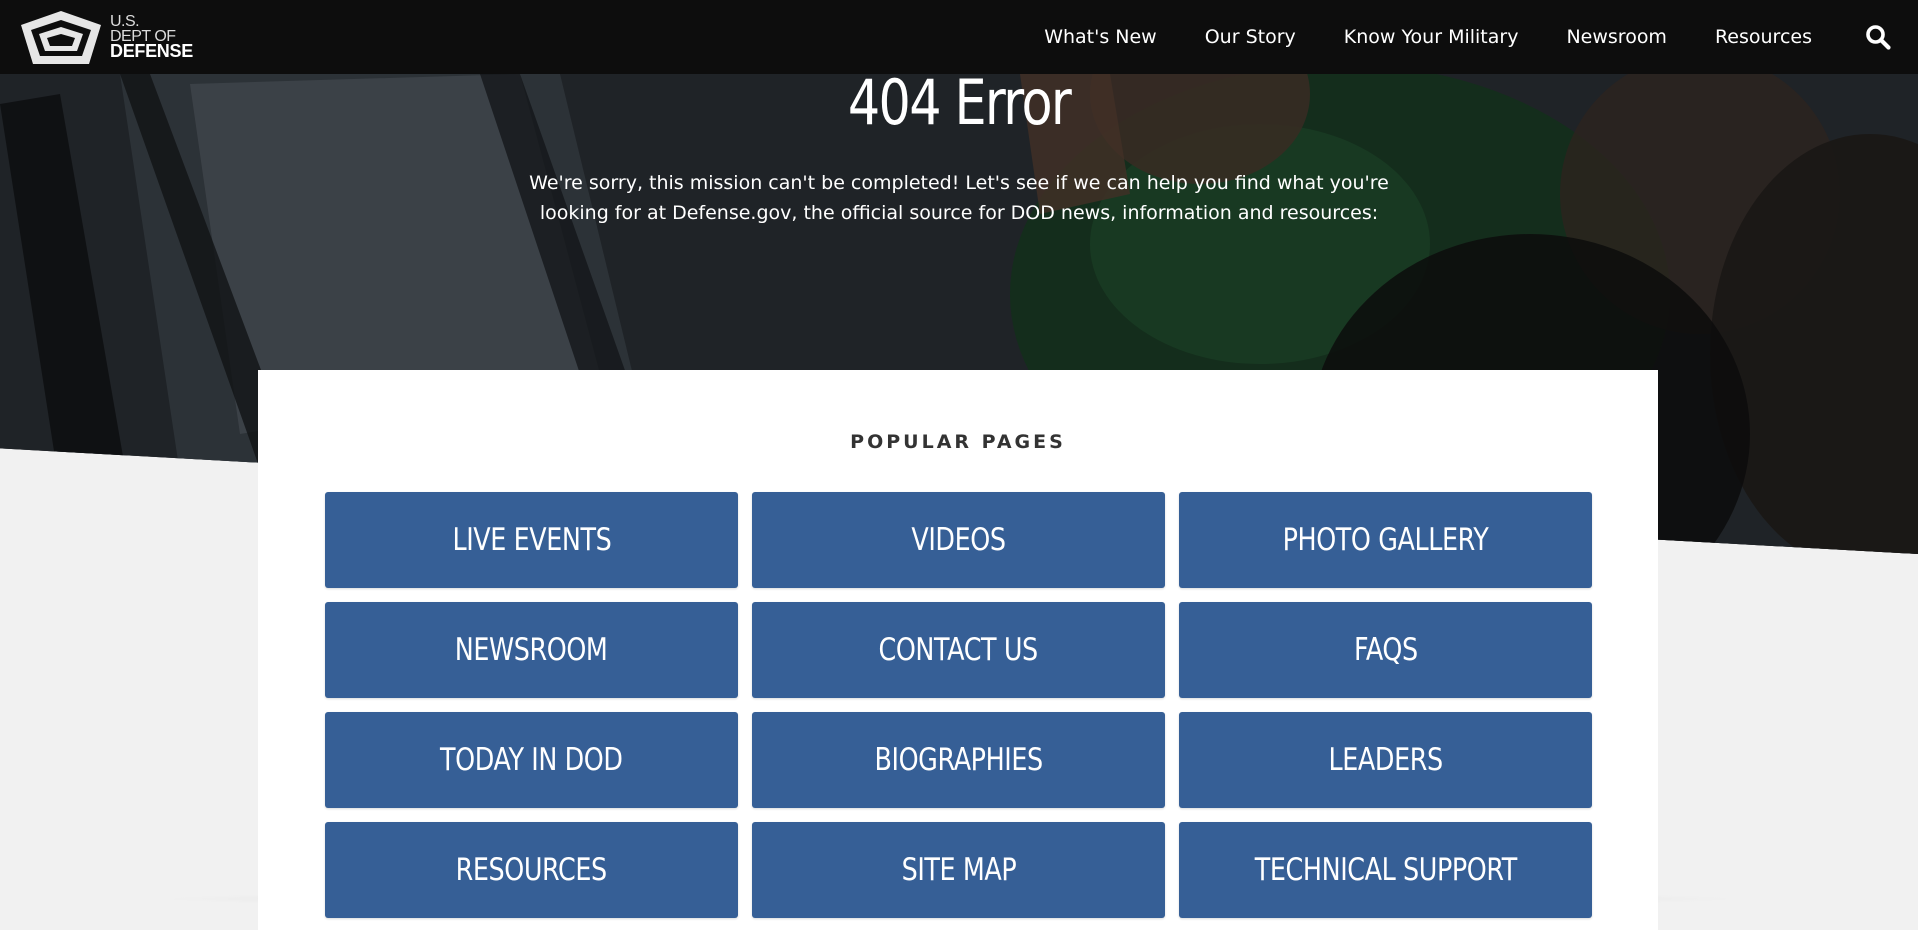 Image resolution: width=1918 pixels, height=930 pixels. I want to click on link-faqs: FAQS, so click(1385, 650).